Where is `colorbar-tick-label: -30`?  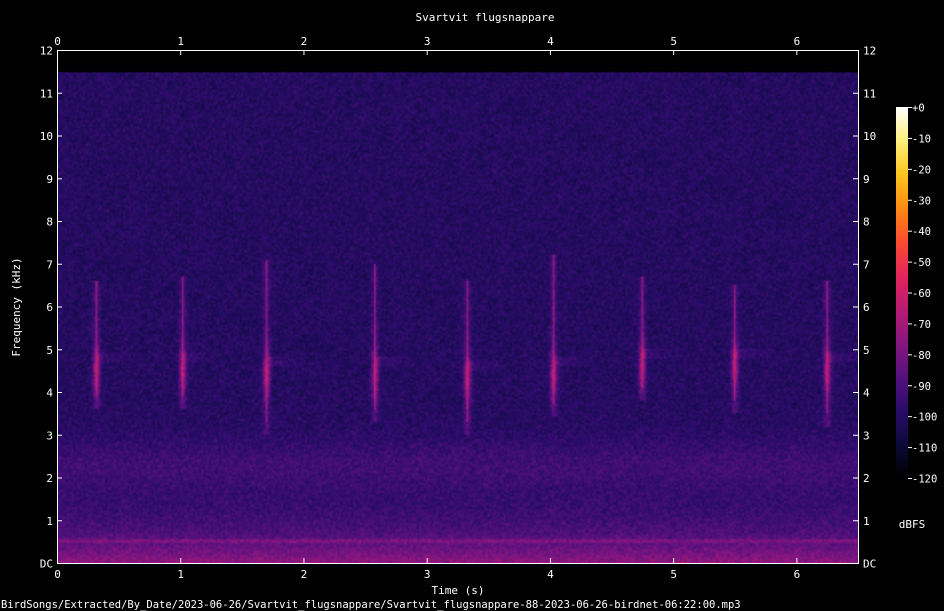 colorbar-tick-label: -30 is located at coordinates (921, 201).